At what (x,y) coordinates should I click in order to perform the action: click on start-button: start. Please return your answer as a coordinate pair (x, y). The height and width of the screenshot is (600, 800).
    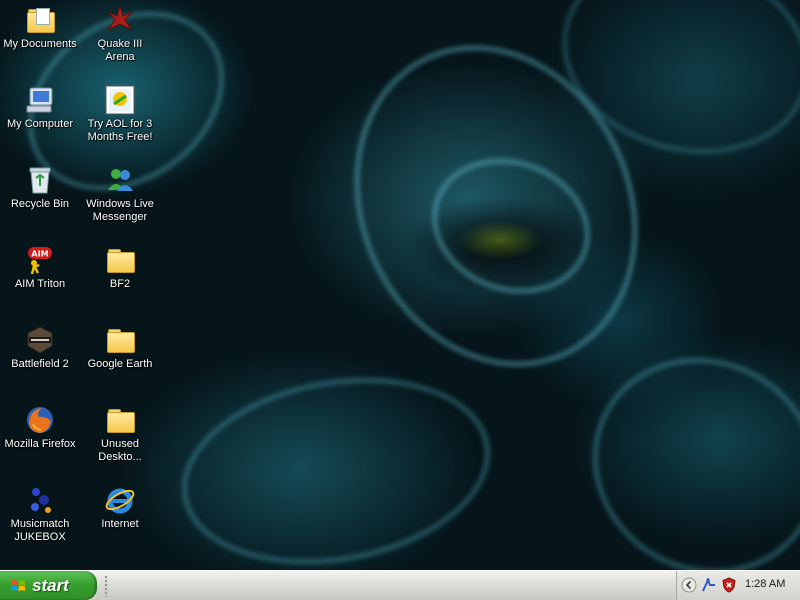
    Looking at the image, I should click on (48, 585).